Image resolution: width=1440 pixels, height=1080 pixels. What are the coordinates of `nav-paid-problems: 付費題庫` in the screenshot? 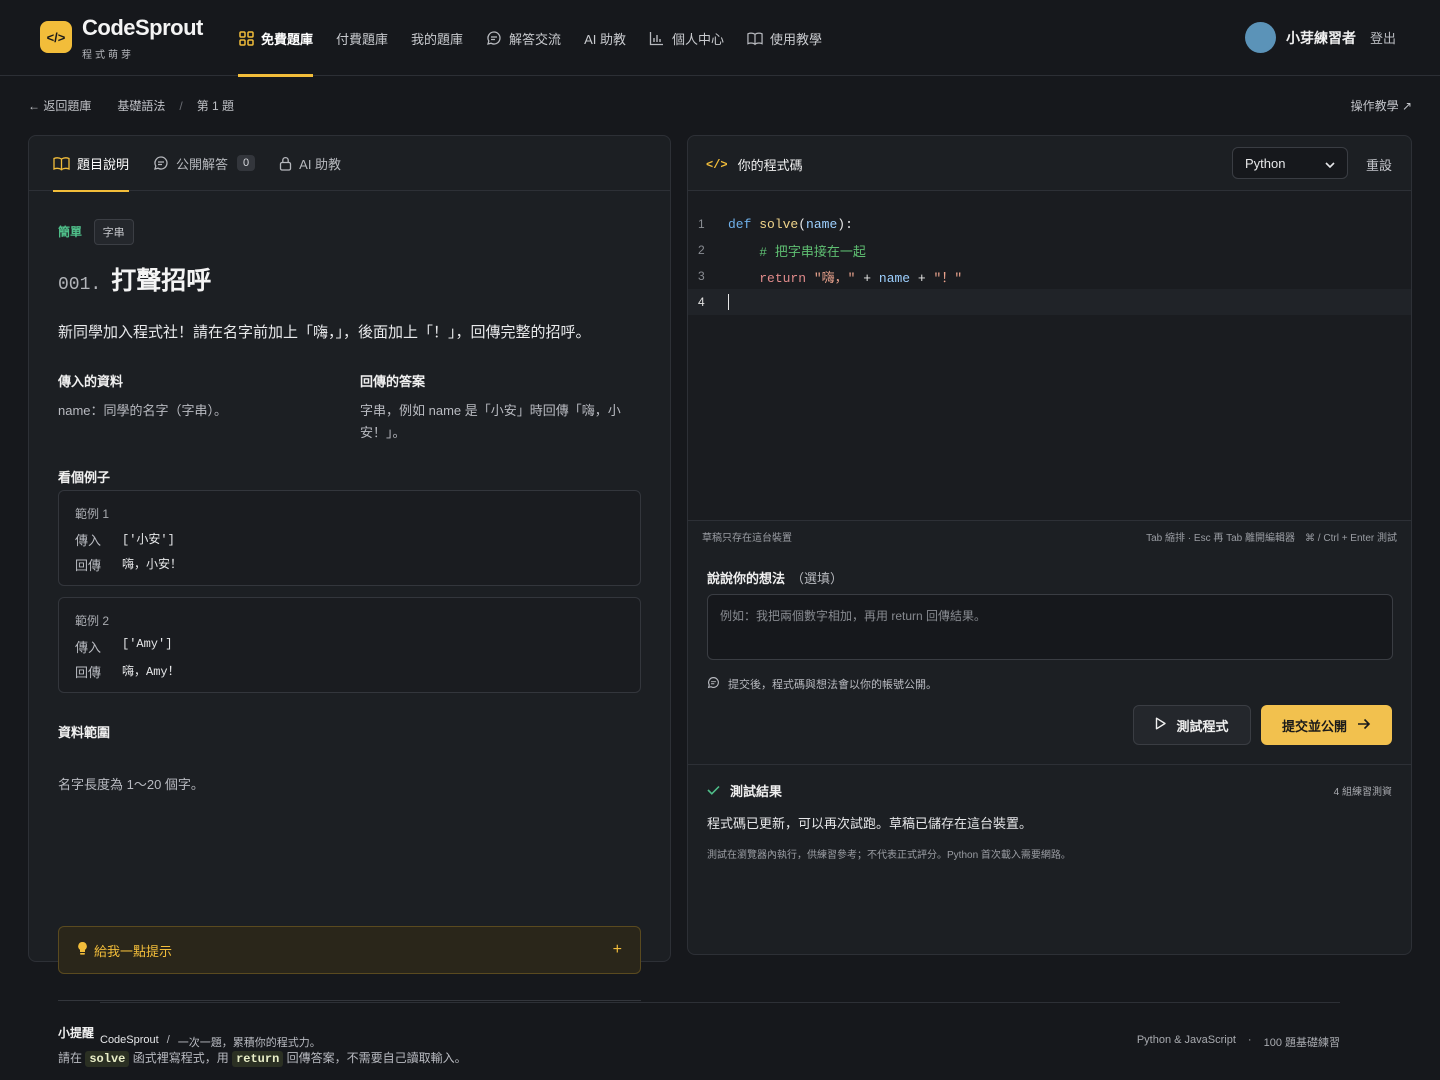 It's located at (362, 38).